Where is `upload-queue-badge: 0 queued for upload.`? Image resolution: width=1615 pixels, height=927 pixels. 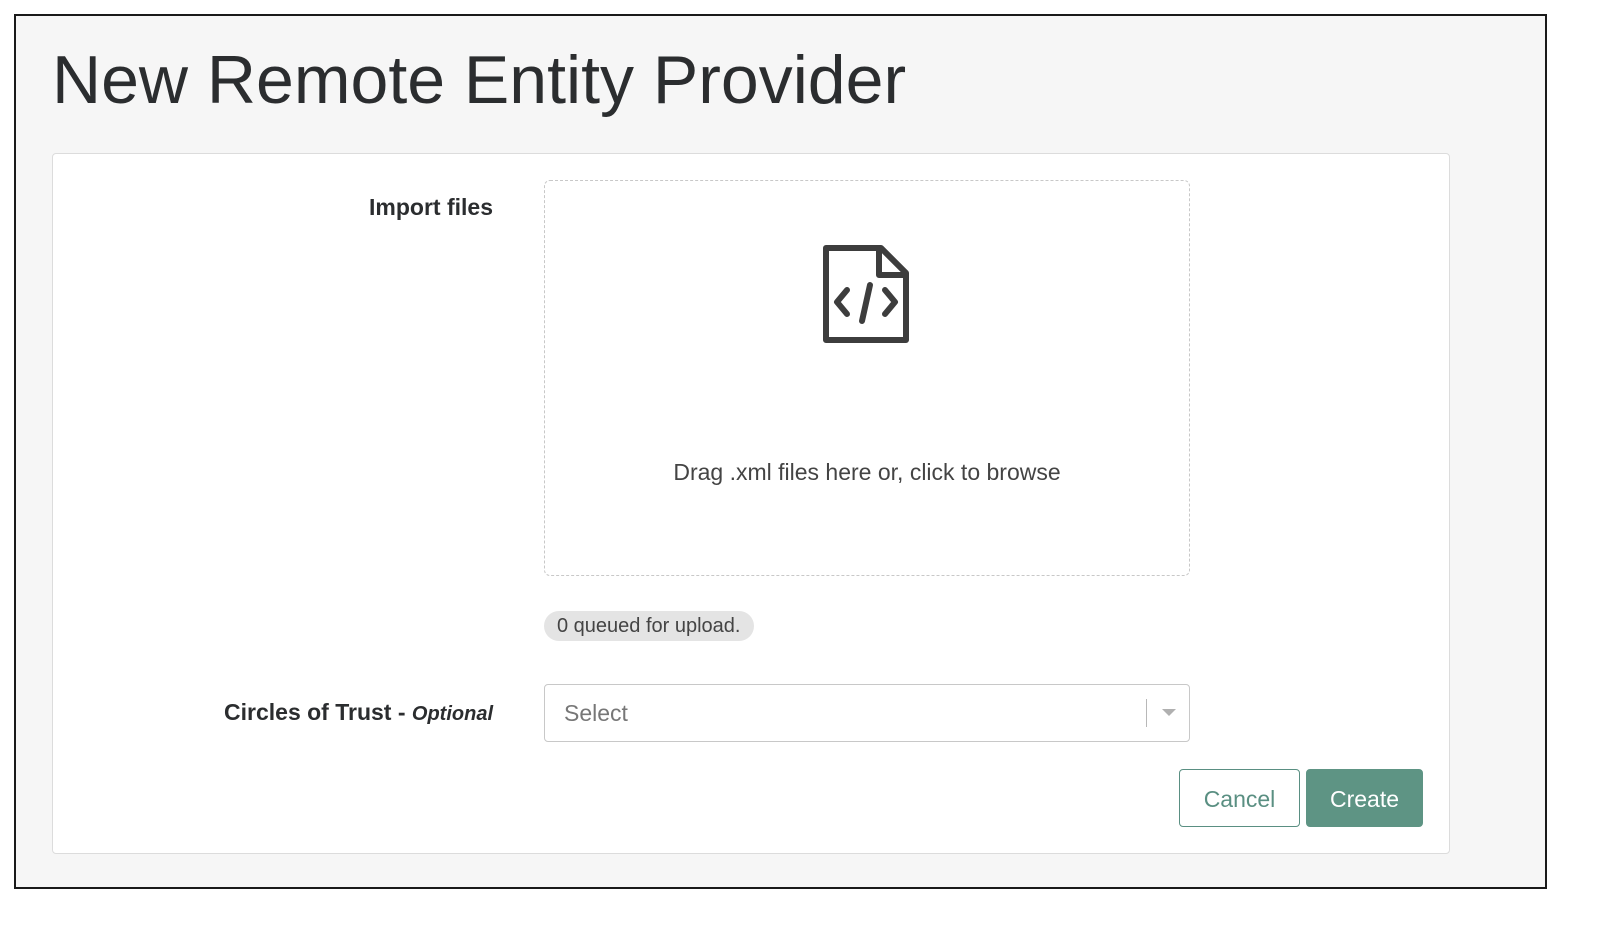 upload-queue-badge: 0 queued for upload. is located at coordinates (649, 626).